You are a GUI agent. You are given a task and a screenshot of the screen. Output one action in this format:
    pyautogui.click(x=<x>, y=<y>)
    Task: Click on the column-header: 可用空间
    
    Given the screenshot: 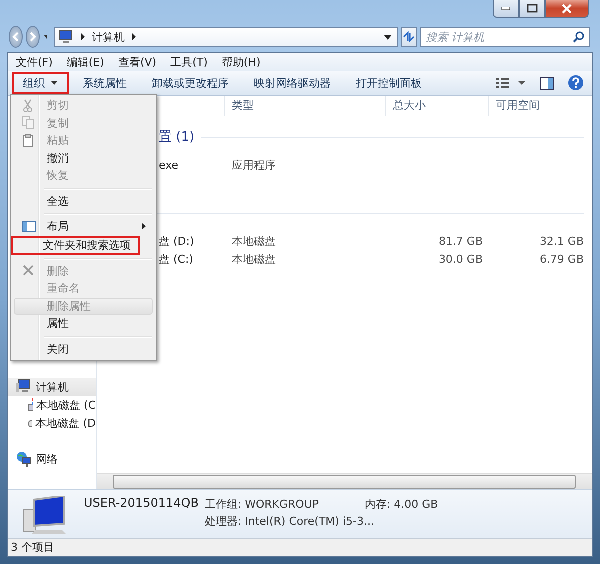 What is the action you would take?
    pyautogui.click(x=538, y=106)
    